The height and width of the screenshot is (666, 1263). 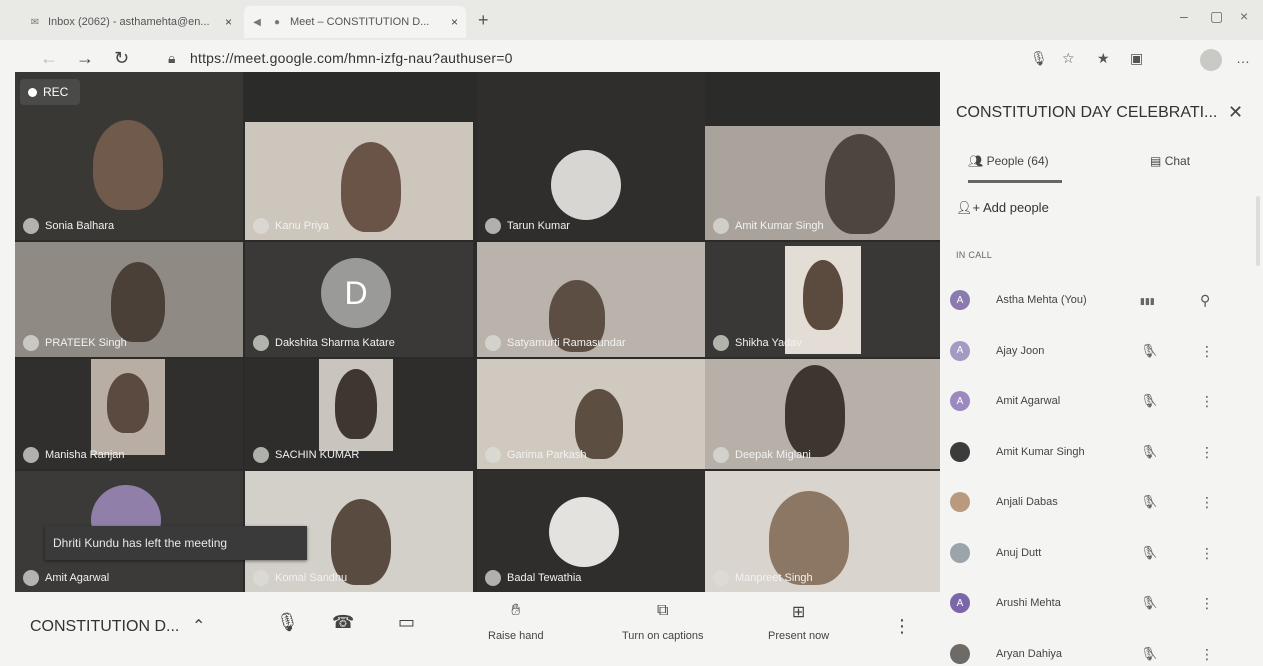 What do you see at coordinates (822, 183) in the screenshot?
I see `video-tile: Amit Kumar Singh` at bounding box center [822, 183].